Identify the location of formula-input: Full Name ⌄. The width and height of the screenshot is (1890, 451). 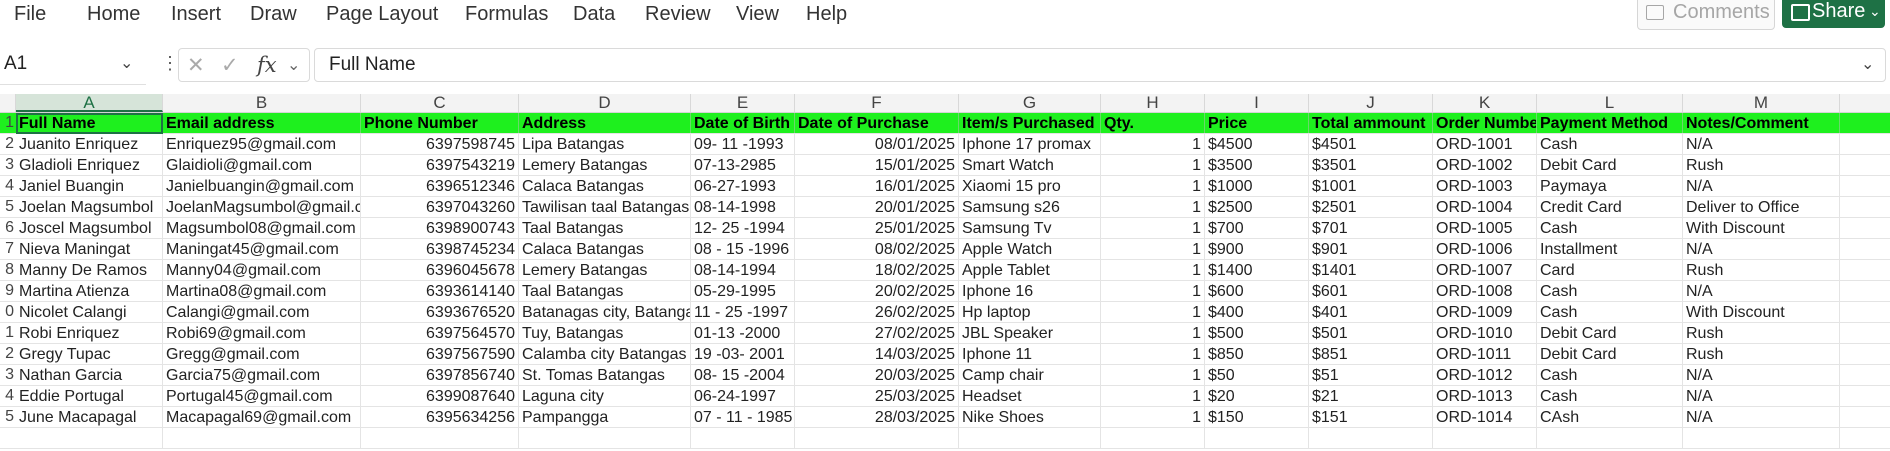
(1100, 65).